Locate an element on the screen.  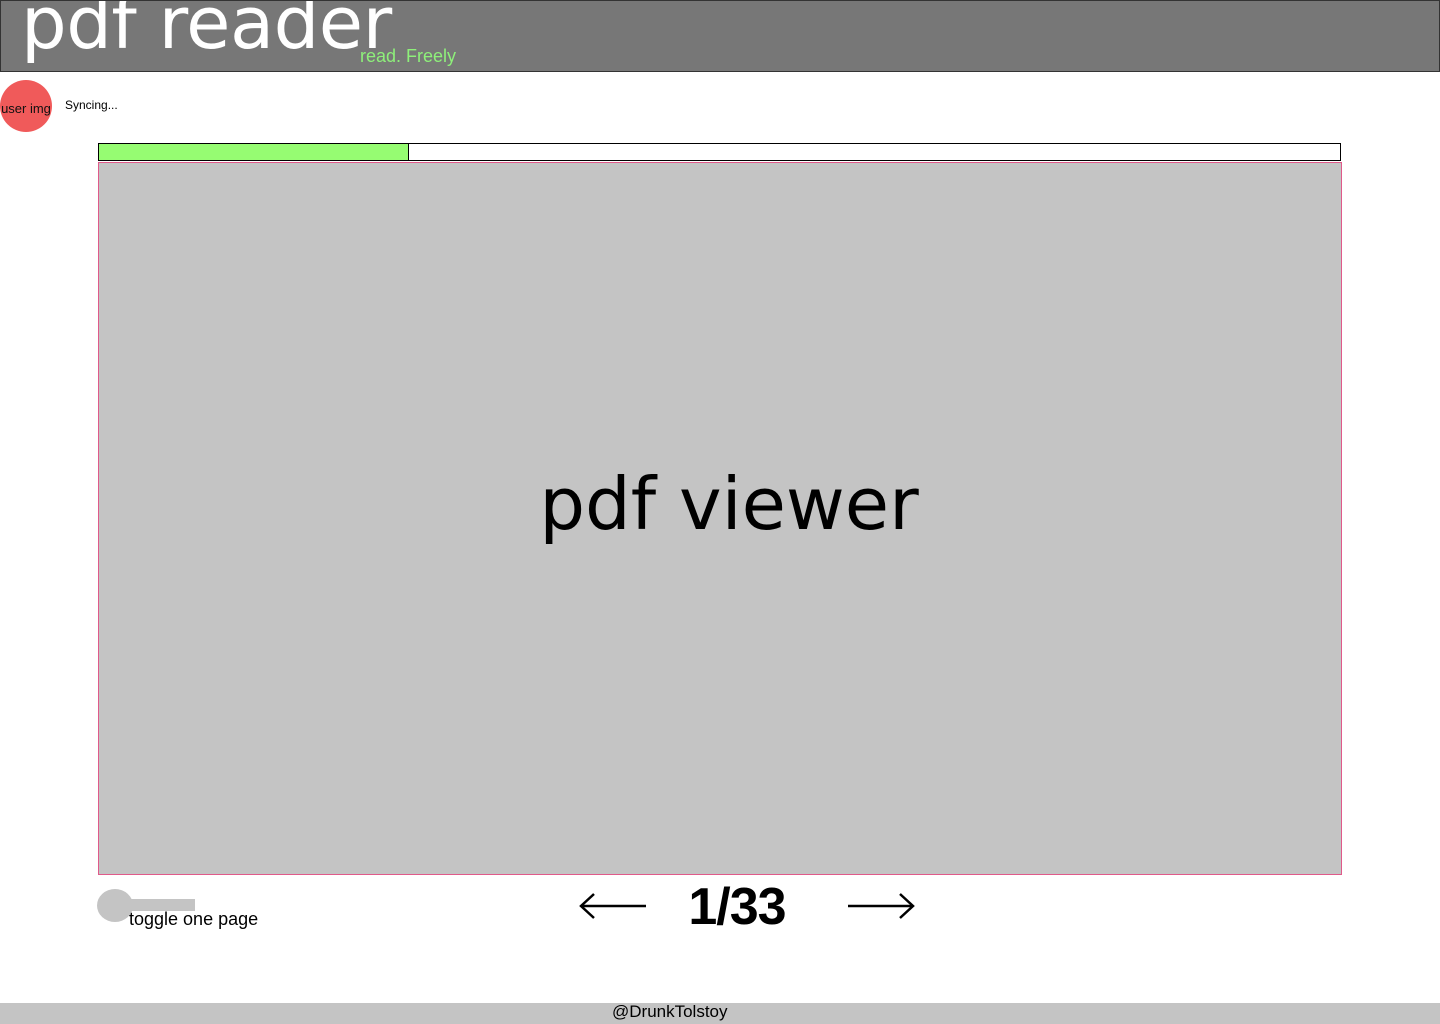
prev-page-button is located at coordinates (613, 906).